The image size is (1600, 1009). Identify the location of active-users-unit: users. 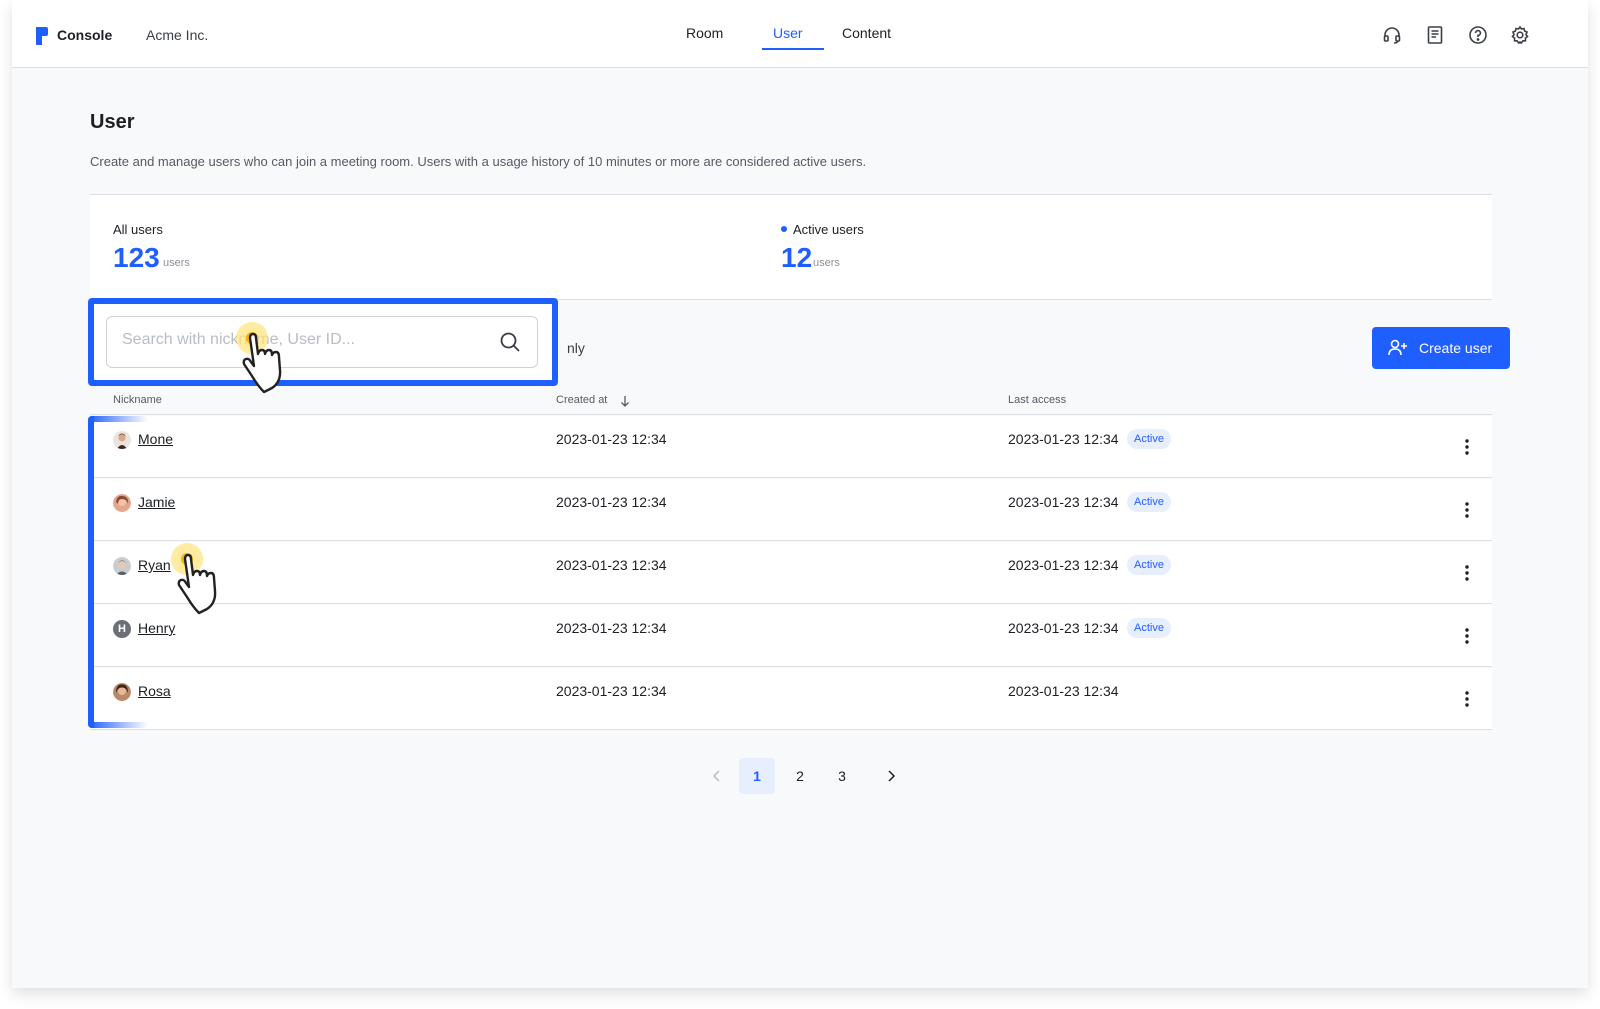
(826, 263).